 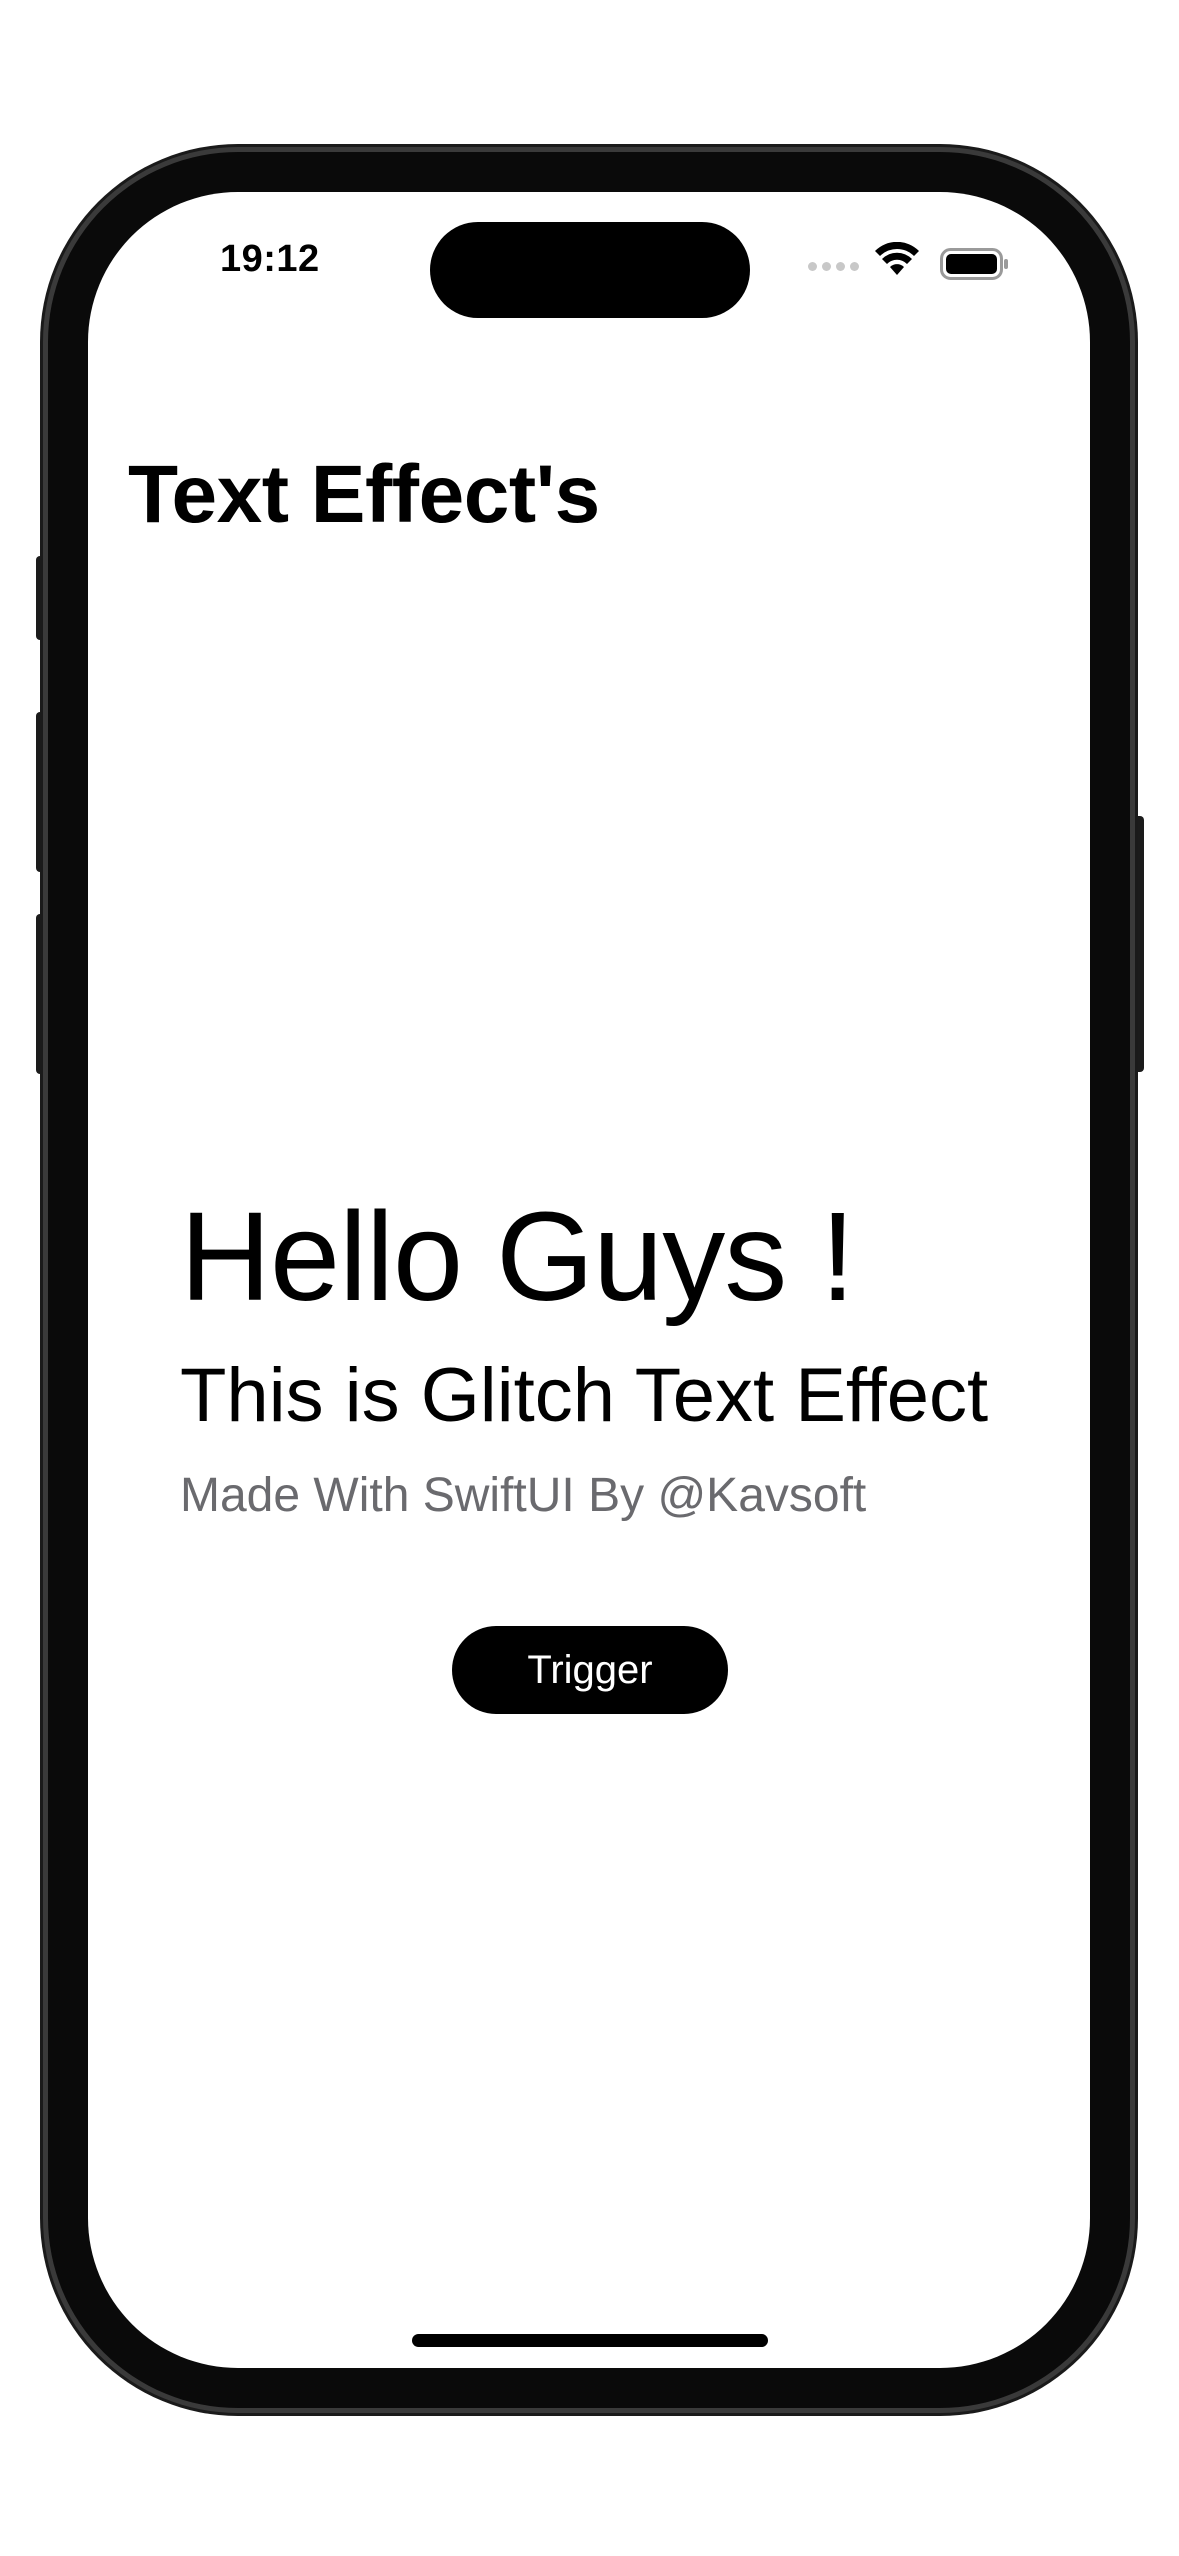 What do you see at coordinates (590, 270) in the screenshot?
I see `dynamic-island` at bounding box center [590, 270].